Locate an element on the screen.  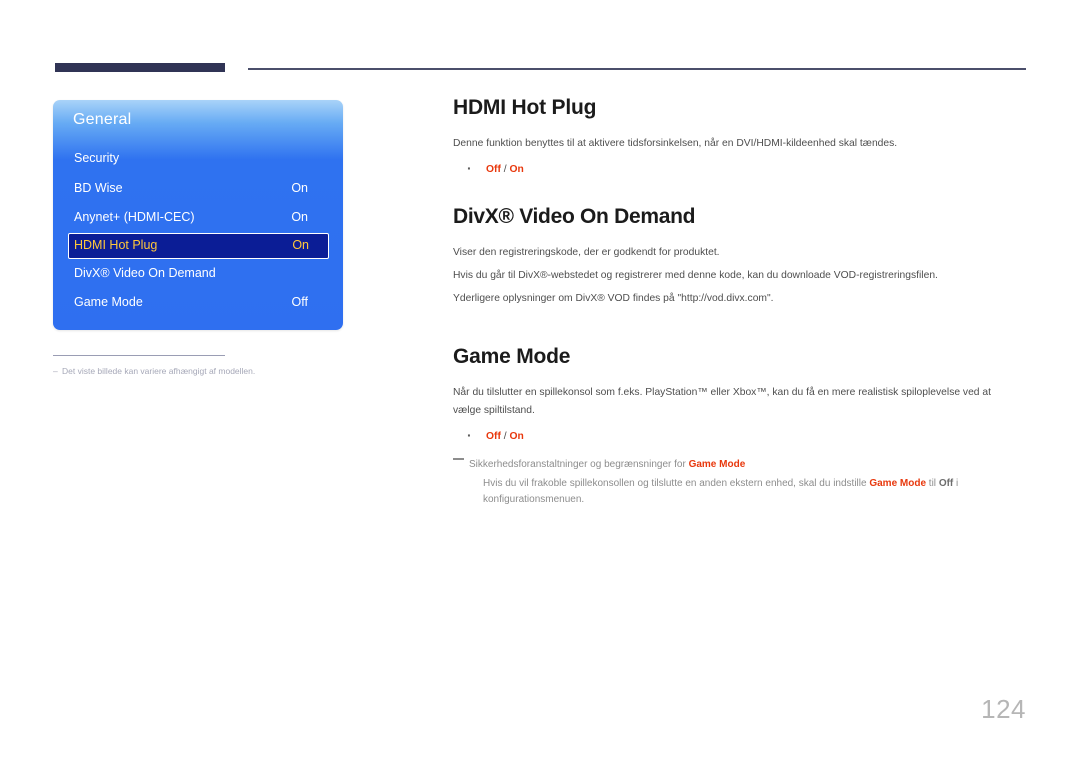
osd-row-label: BD Wise is located at coordinates (98, 187).